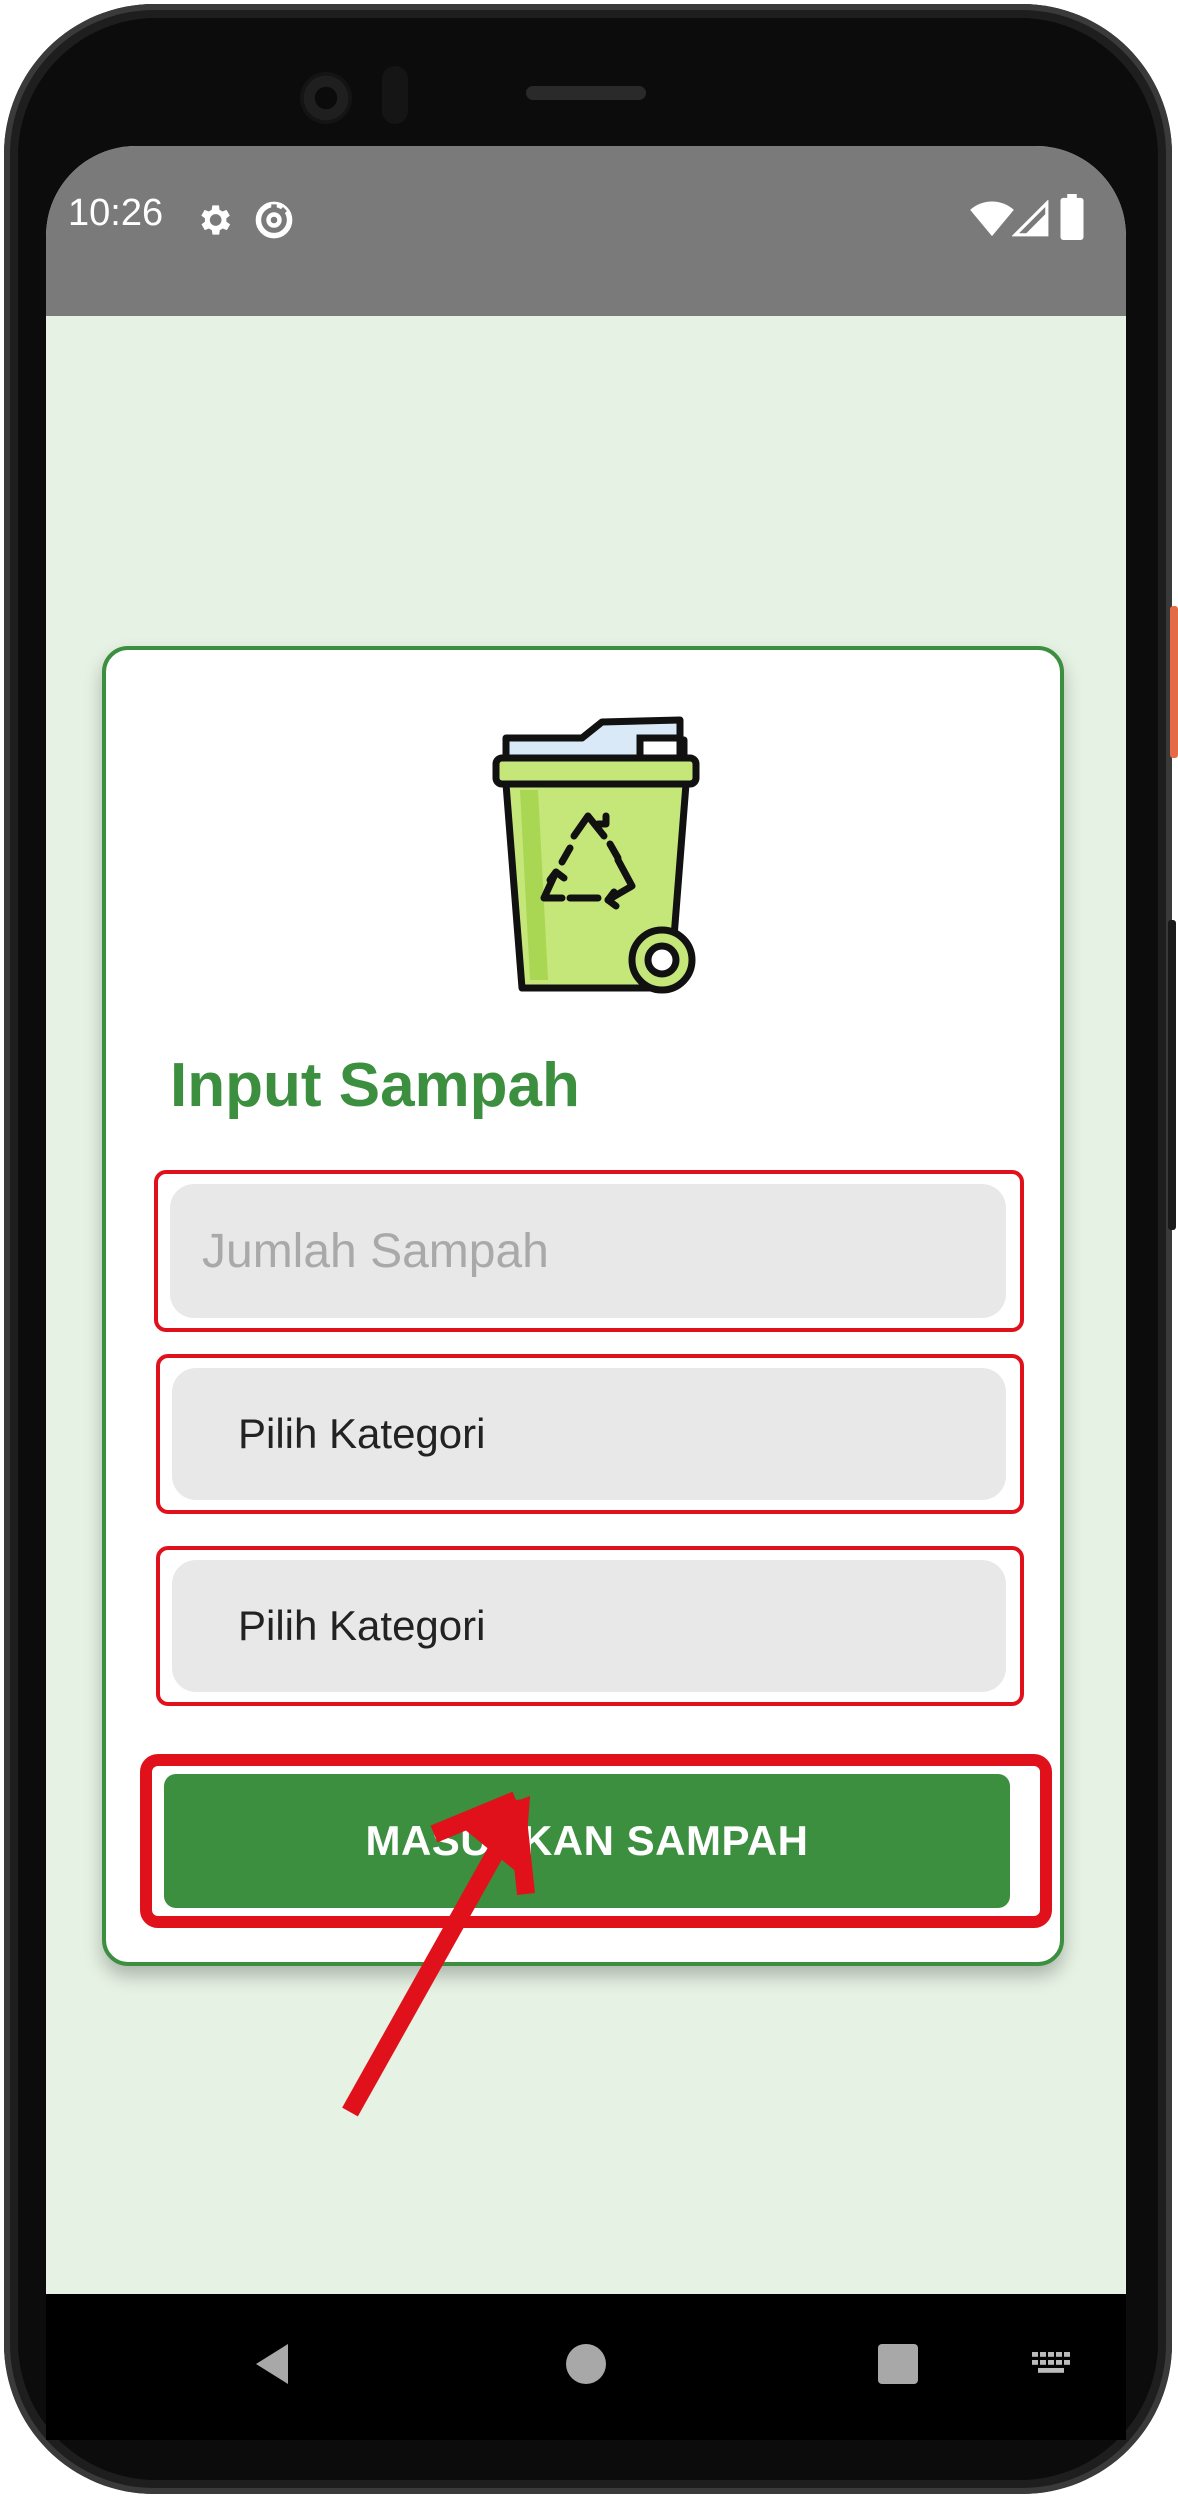 This screenshot has height=2498, width=1178. I want to click on category-select-2: Pilih Kategori, so click(589, 1626).